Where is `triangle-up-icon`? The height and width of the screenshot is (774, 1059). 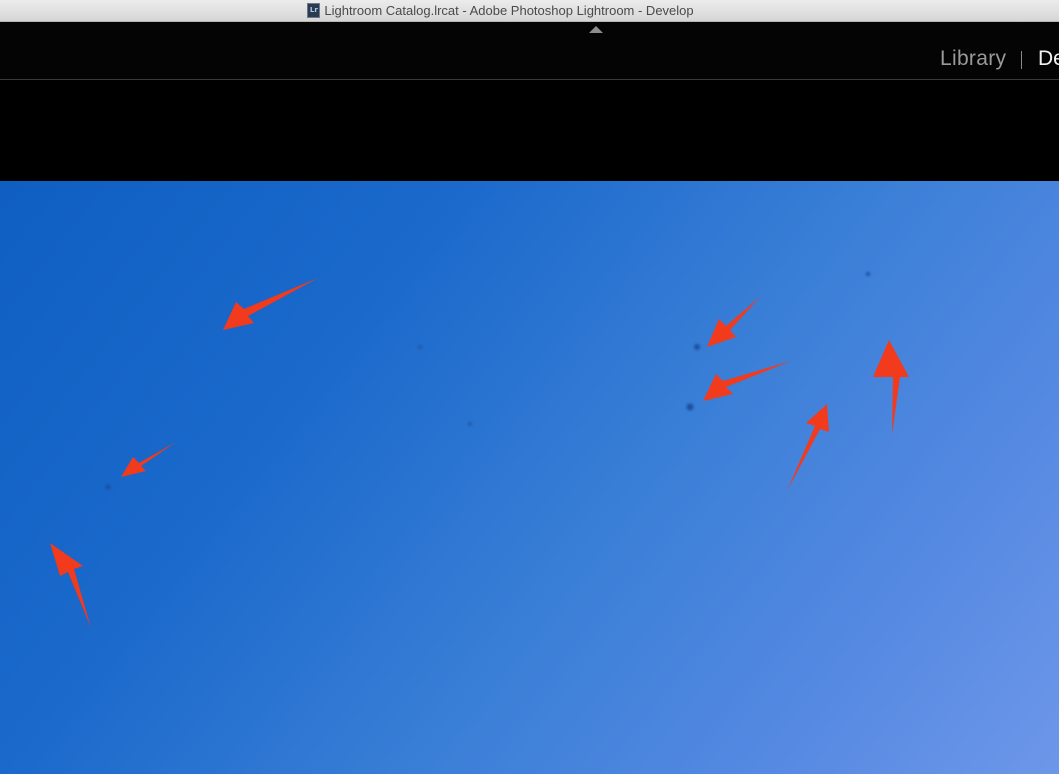
triangle-up-icon is located at coordinates (596, 29).